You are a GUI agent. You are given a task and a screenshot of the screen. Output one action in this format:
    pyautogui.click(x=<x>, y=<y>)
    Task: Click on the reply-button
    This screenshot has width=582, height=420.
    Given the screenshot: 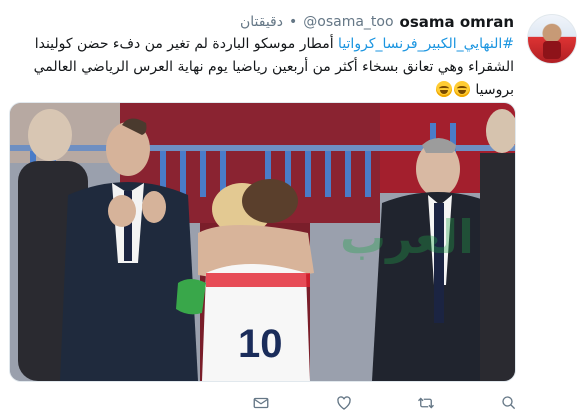 What is the action you would take?
    pyautogui.click(x=261, y=403)
    